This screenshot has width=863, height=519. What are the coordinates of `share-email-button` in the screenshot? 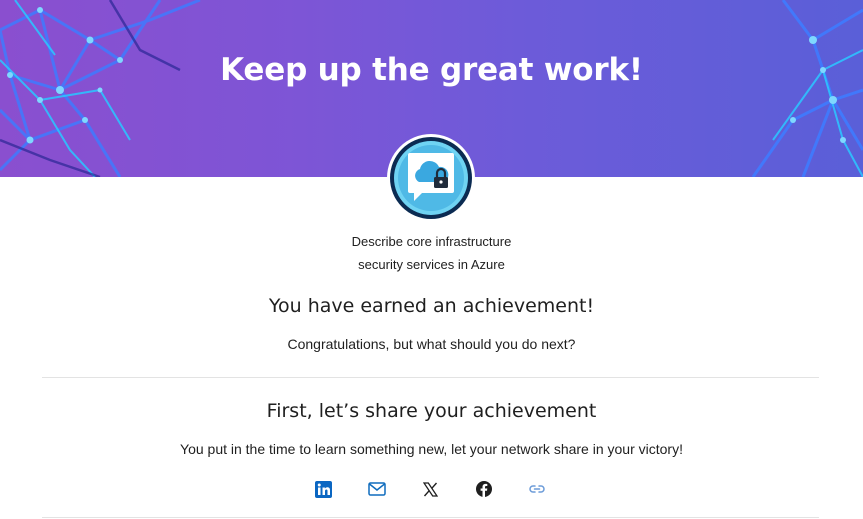 It's located at (377, 489).